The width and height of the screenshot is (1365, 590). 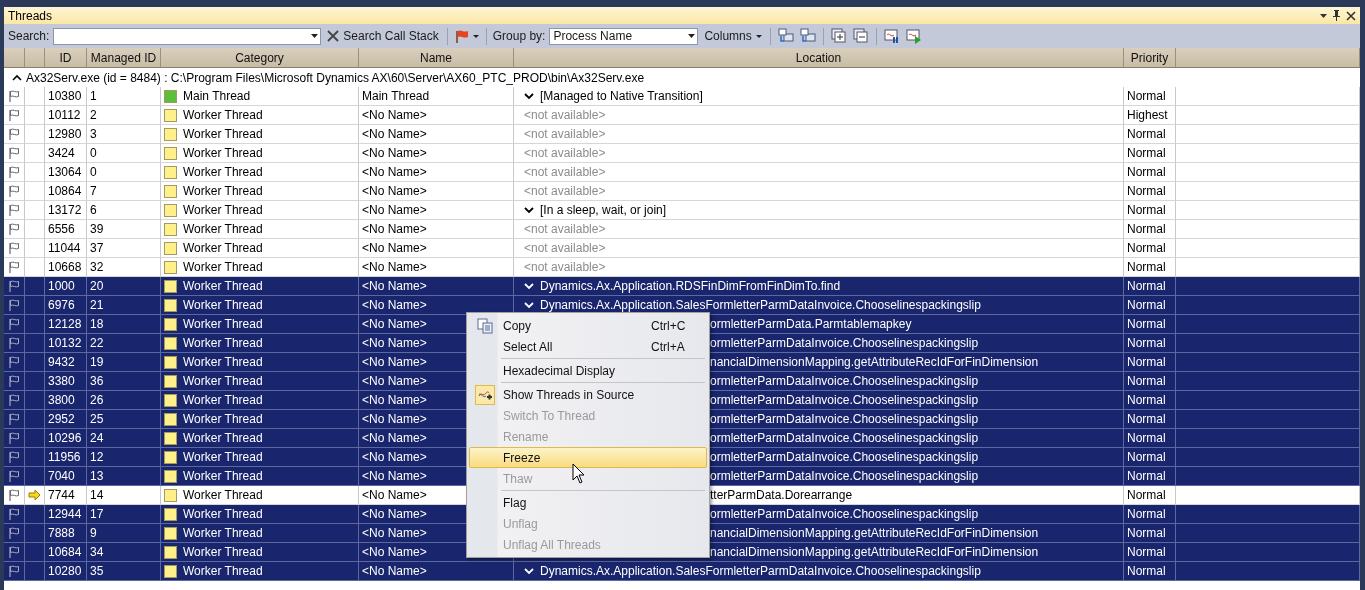 What do you see at coordinates (66, 210) in the screenshot?
I see `table-cell: 13172` at bounding box center [66, 210].